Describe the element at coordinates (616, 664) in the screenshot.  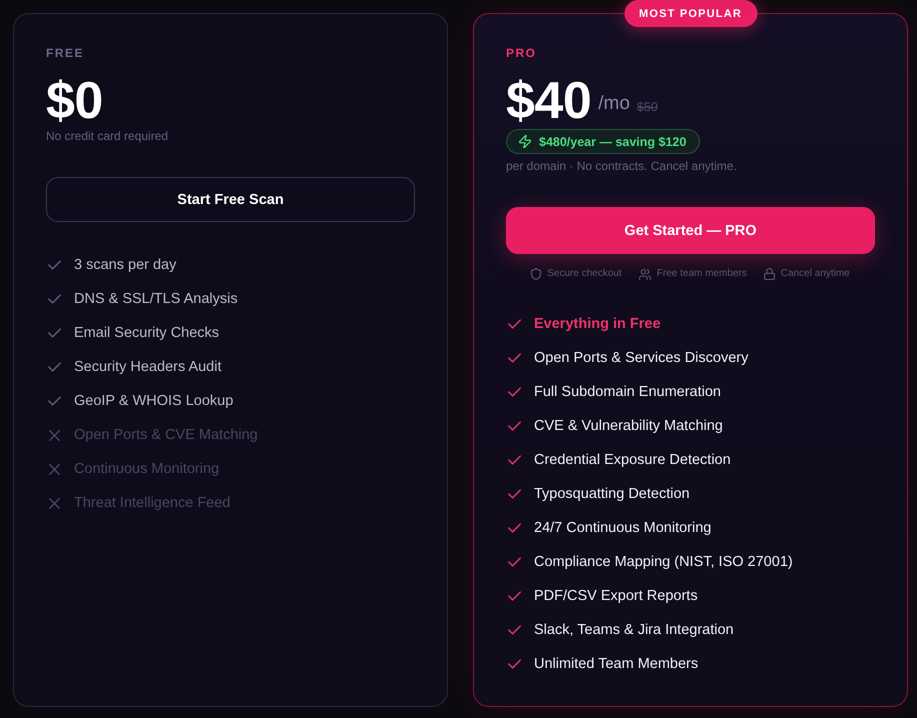
I see `feature-text: Unlimited Team Members` at that location.